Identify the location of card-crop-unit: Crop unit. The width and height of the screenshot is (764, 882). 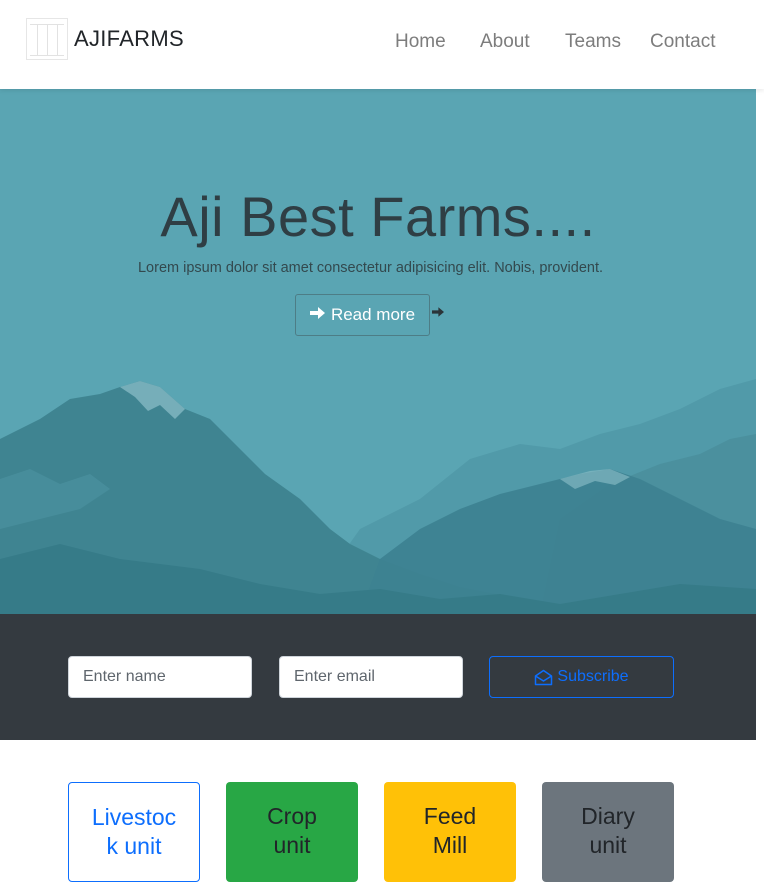
(292, 832).